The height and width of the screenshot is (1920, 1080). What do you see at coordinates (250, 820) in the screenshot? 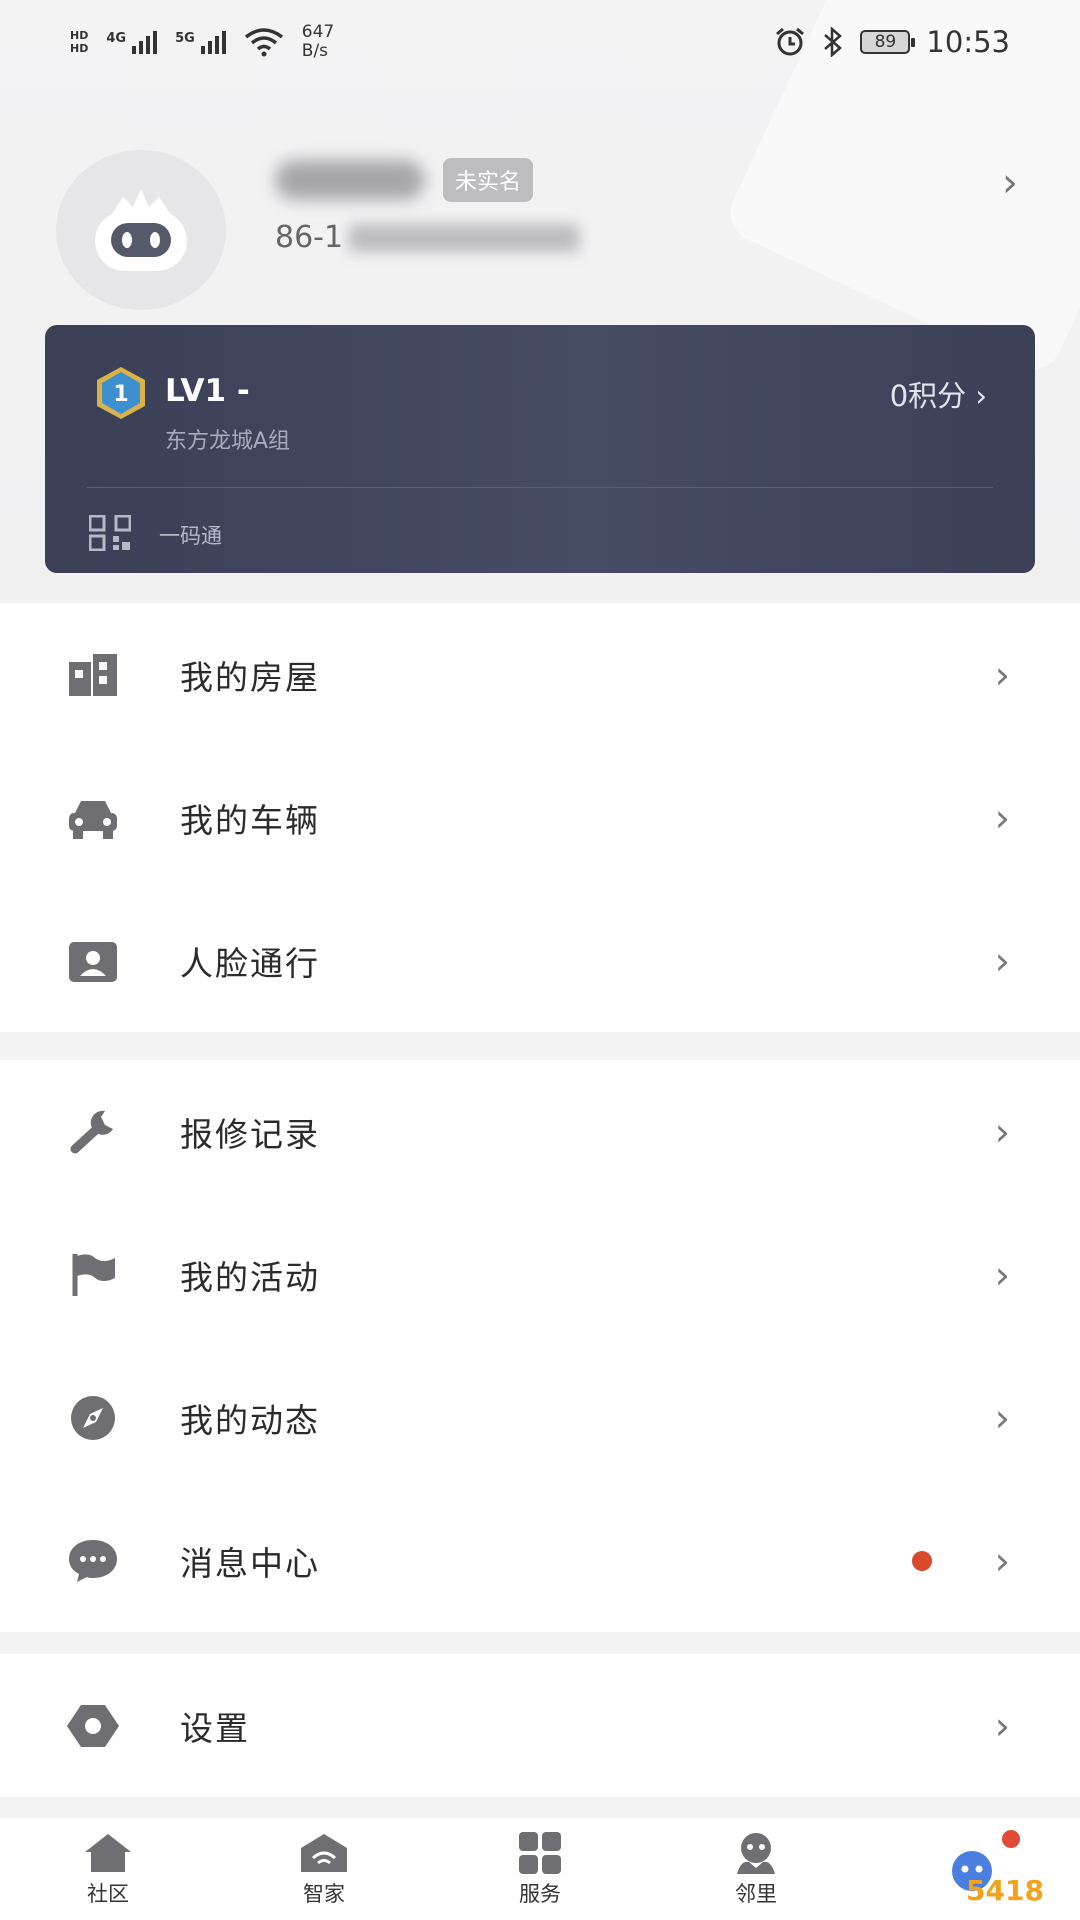
I see `menu-label: 我的车辆` at bounding box center [250, 820].